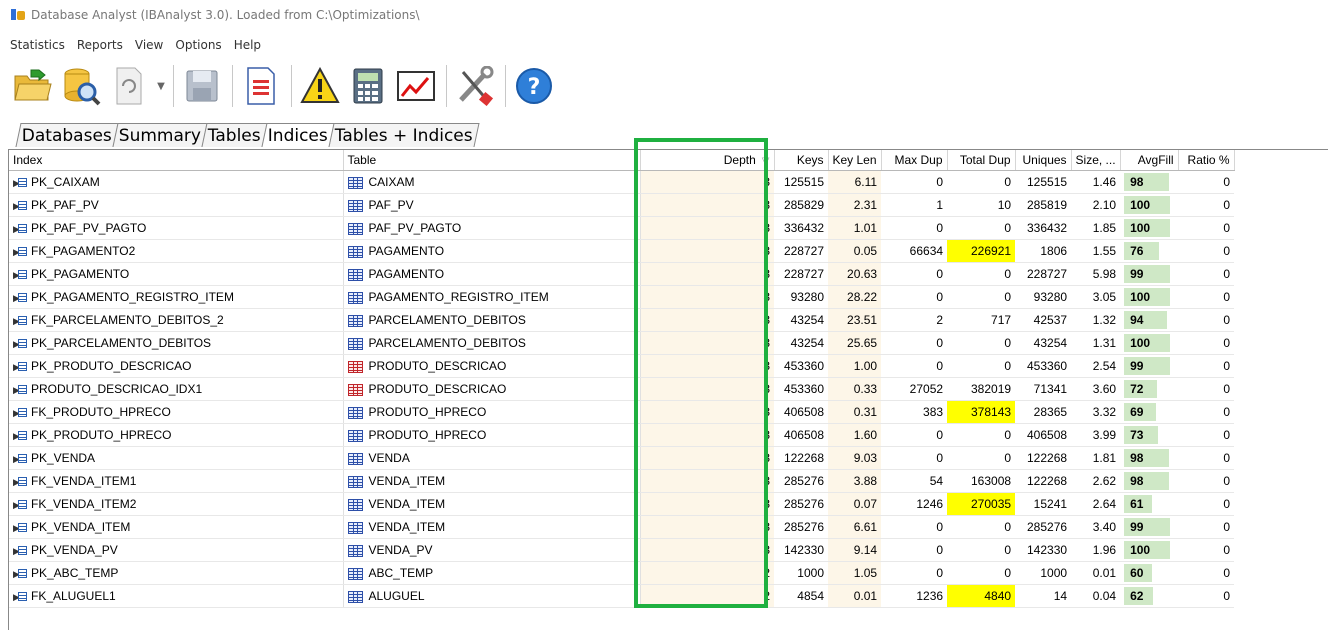 The image size is (1328, 630). I want to click on table-cell: PAF_PV, so click(492, 205).